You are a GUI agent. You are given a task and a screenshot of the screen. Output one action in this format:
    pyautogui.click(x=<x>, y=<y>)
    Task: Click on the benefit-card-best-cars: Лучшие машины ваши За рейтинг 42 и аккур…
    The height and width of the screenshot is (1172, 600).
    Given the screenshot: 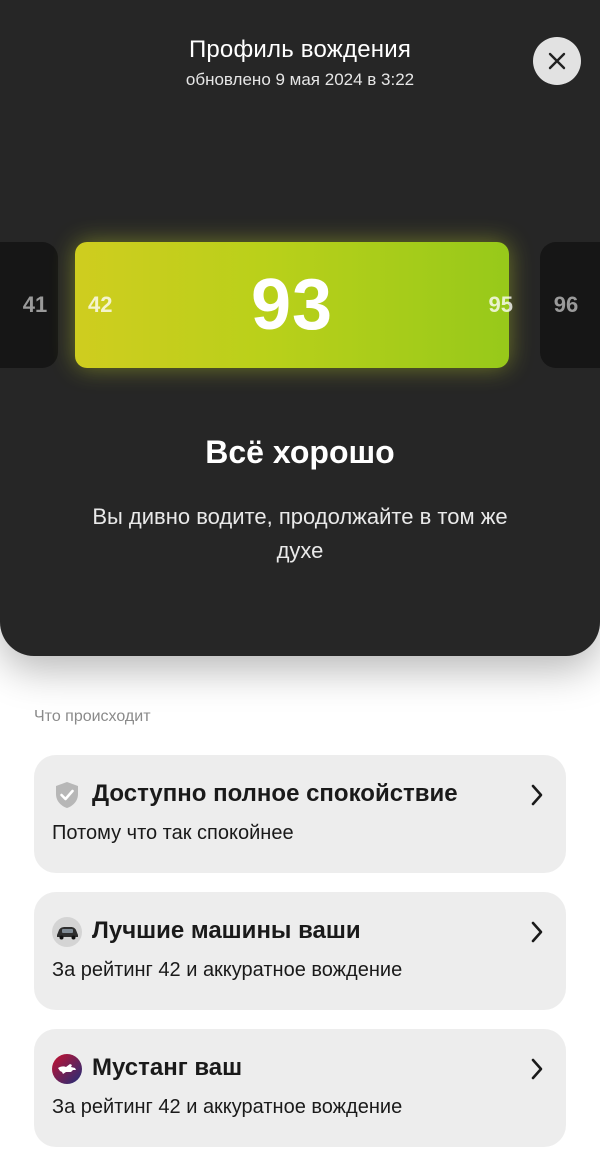 What is the action you would take?
    pyautogui.click(x=300, y=951)
    